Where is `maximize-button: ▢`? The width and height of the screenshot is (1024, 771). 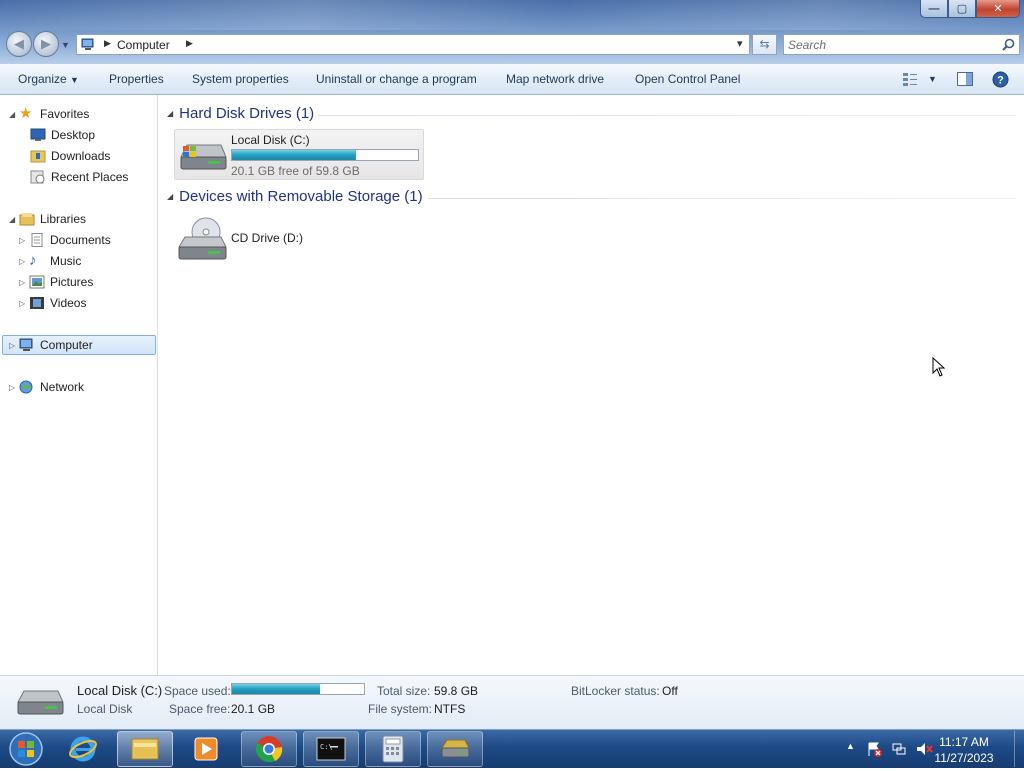 maximize-button: ▢ is located at coordinates (962, 9).